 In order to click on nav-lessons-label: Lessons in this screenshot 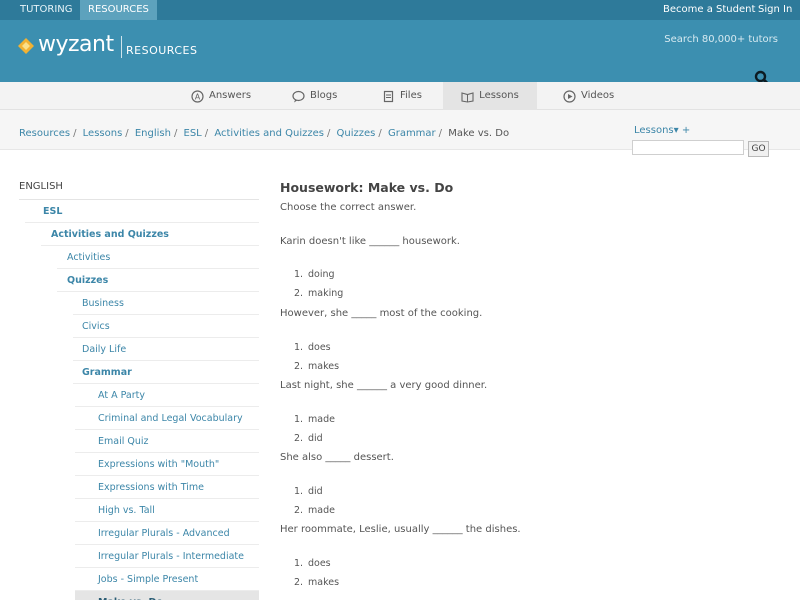, I will do `click(499, 95)`.